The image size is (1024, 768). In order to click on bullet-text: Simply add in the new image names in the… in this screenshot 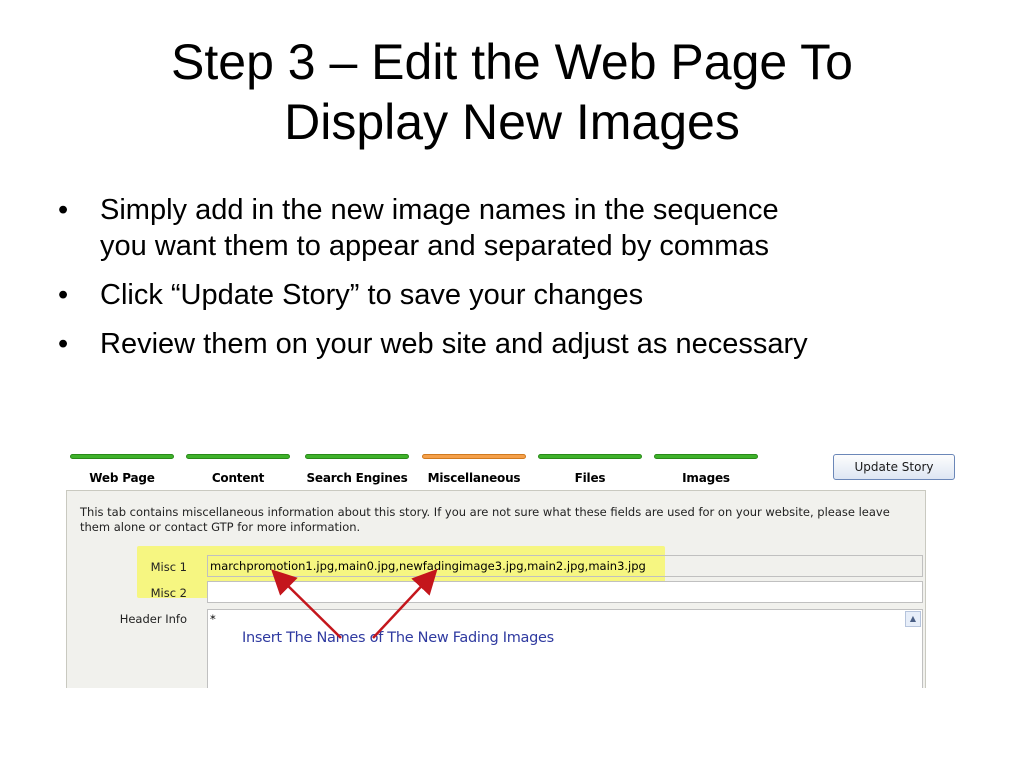, I will do `click(439, 210)`.